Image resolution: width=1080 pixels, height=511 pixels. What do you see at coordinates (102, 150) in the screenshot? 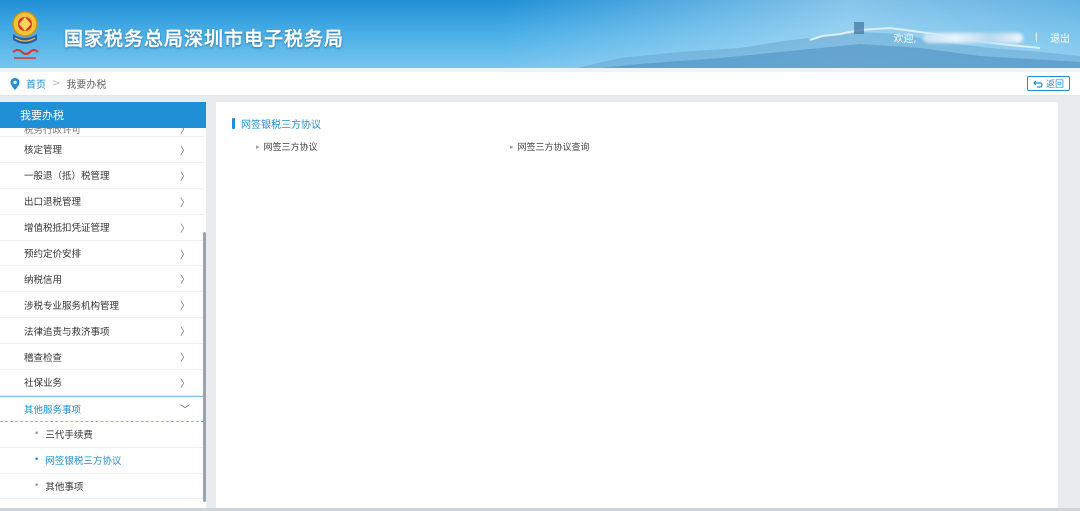
I see `sidebar-item-verification: 核定管理 〉` at bounding box center [102, 150].